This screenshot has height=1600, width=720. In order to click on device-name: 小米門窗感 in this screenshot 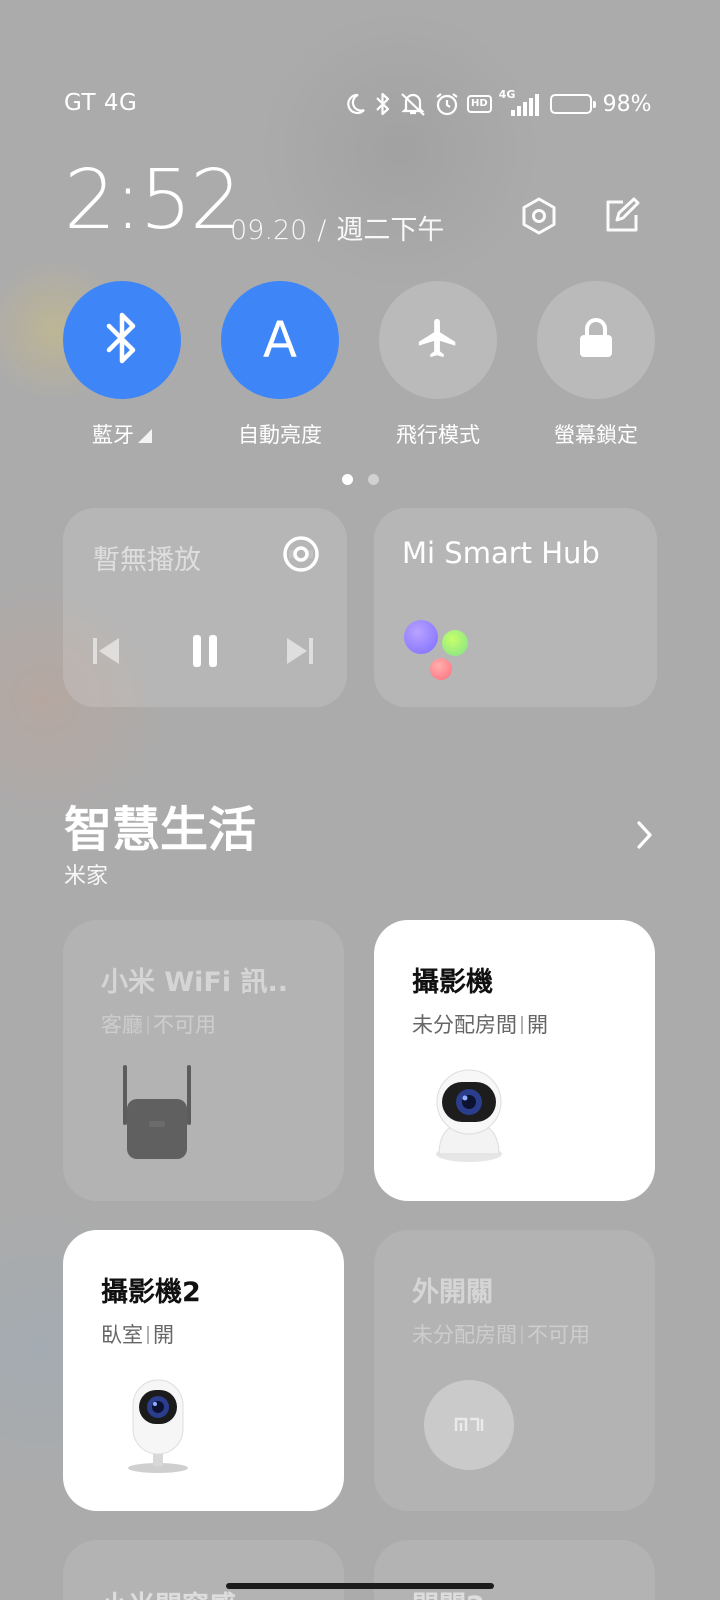, I will do `click(168, 1592)`.